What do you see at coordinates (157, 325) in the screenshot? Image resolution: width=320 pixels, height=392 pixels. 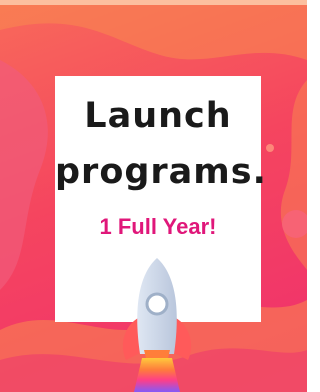 I see `rocket-icon` at bounding box center [157, 325].